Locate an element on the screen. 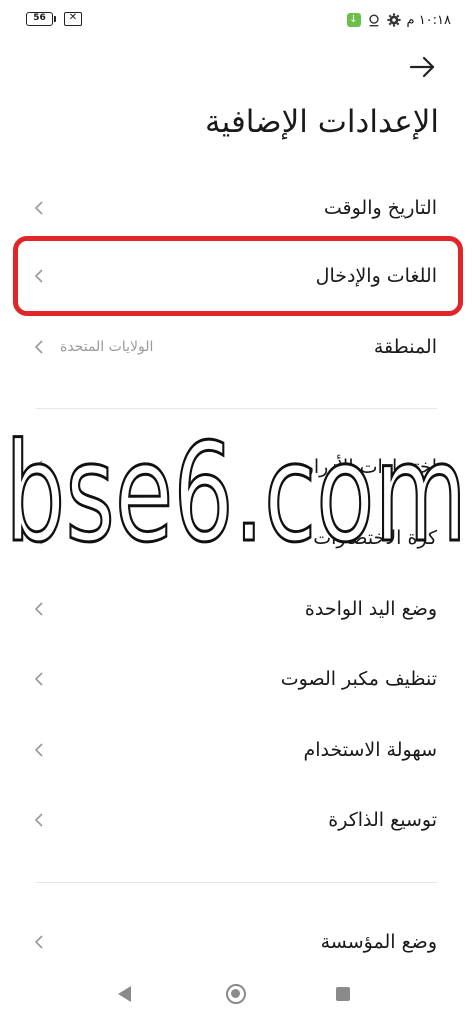 The width and height of the screenshot is (473, 1024). highlight-box is located at coordinates (238, 276).